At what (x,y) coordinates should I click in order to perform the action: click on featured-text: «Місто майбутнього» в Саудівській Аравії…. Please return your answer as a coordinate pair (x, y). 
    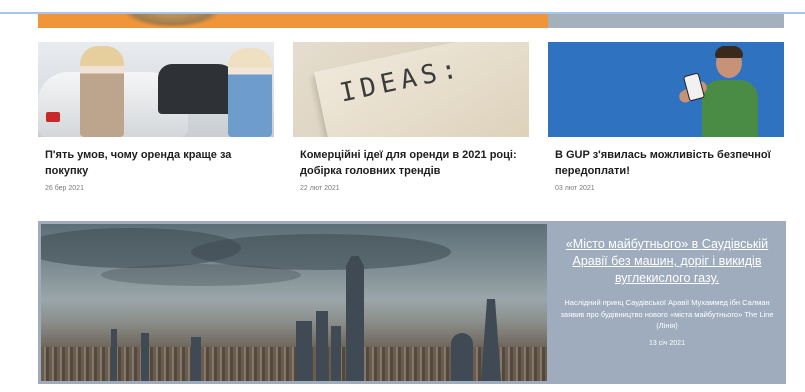
    Looking at the image, I should click on (667, 291).